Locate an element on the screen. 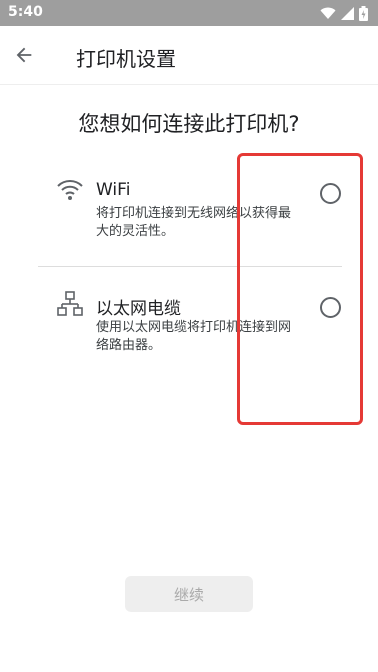 This screenshot has height=672, width=378. option-ethernet-radio is located at coordinates (330, 307).